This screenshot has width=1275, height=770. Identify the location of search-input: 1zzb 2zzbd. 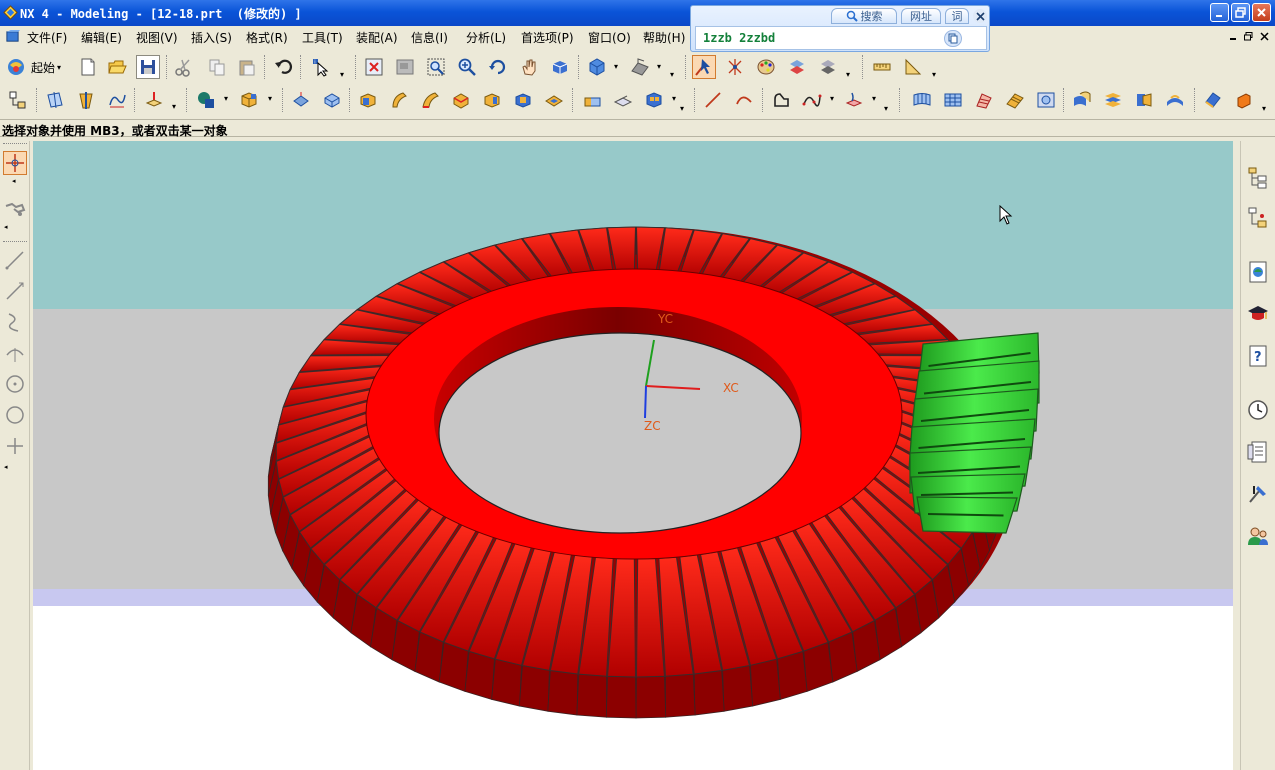
(841, 38).